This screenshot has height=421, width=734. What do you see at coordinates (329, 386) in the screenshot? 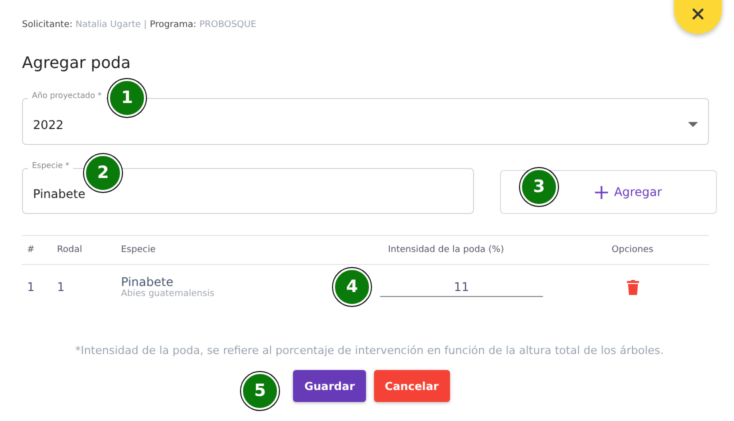
I see `save-button: Guardar` at bounding box center [329, 386].